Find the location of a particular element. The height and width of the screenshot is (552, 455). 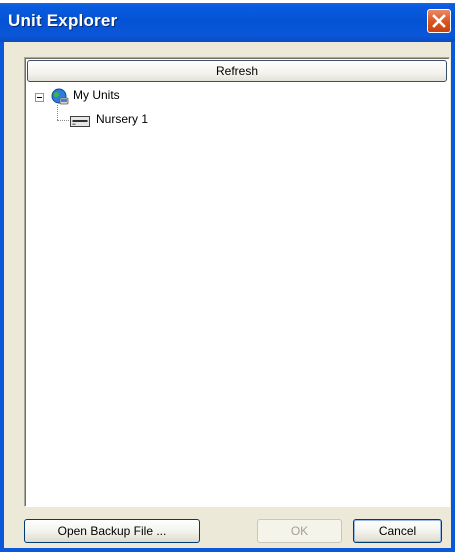

unit-device-icon is located at coordinates (80, 121).